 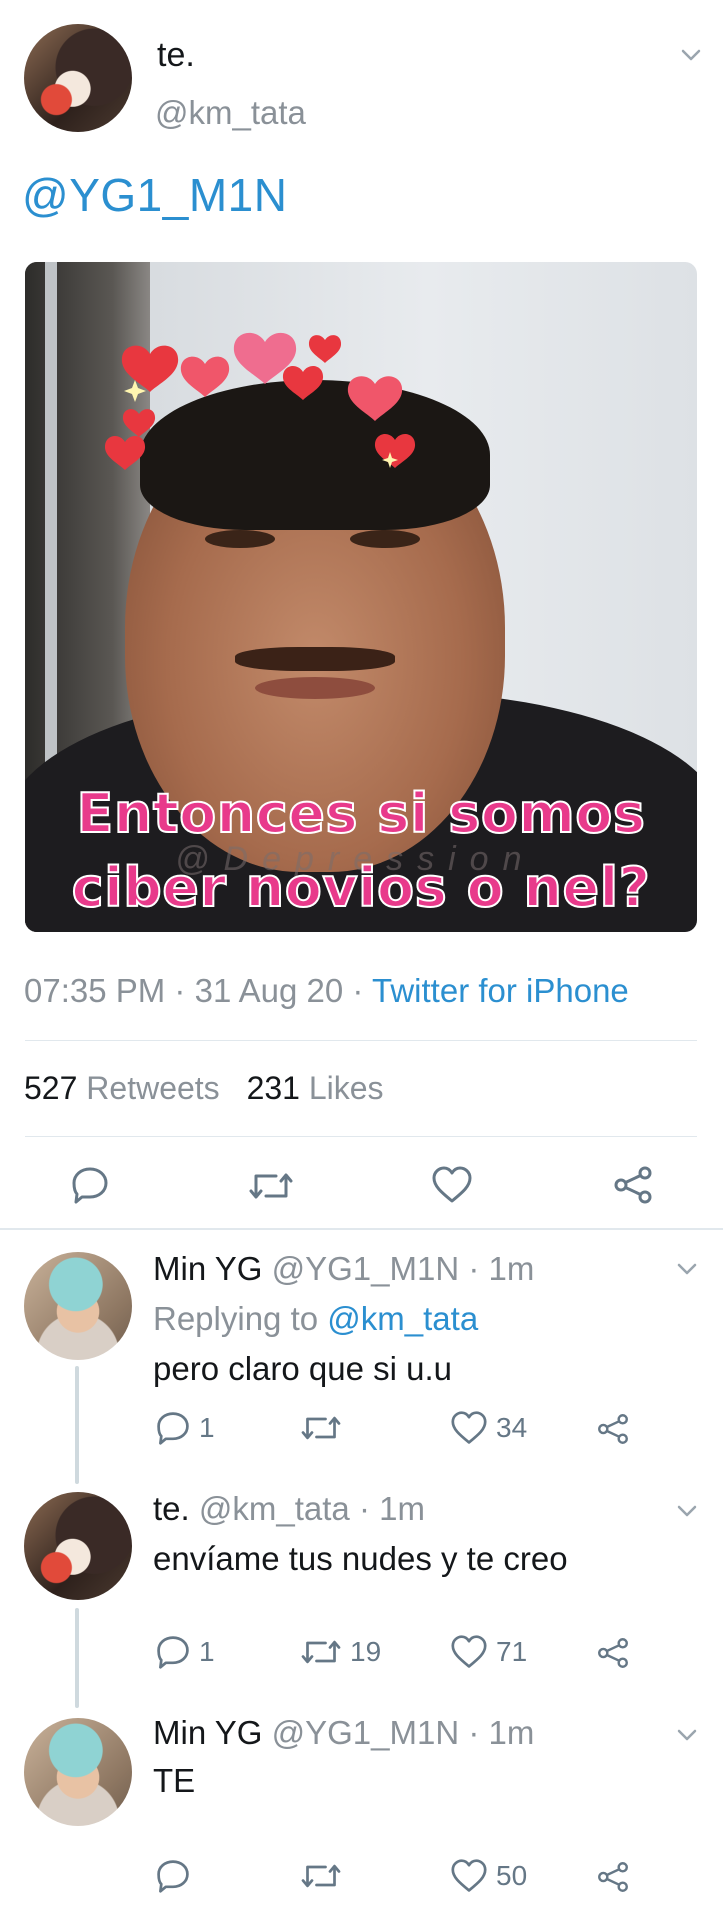 What do you see at coordinates (361, 1229) in the screenshot?
I see `section-divider` at bounding box center [361, 1229].